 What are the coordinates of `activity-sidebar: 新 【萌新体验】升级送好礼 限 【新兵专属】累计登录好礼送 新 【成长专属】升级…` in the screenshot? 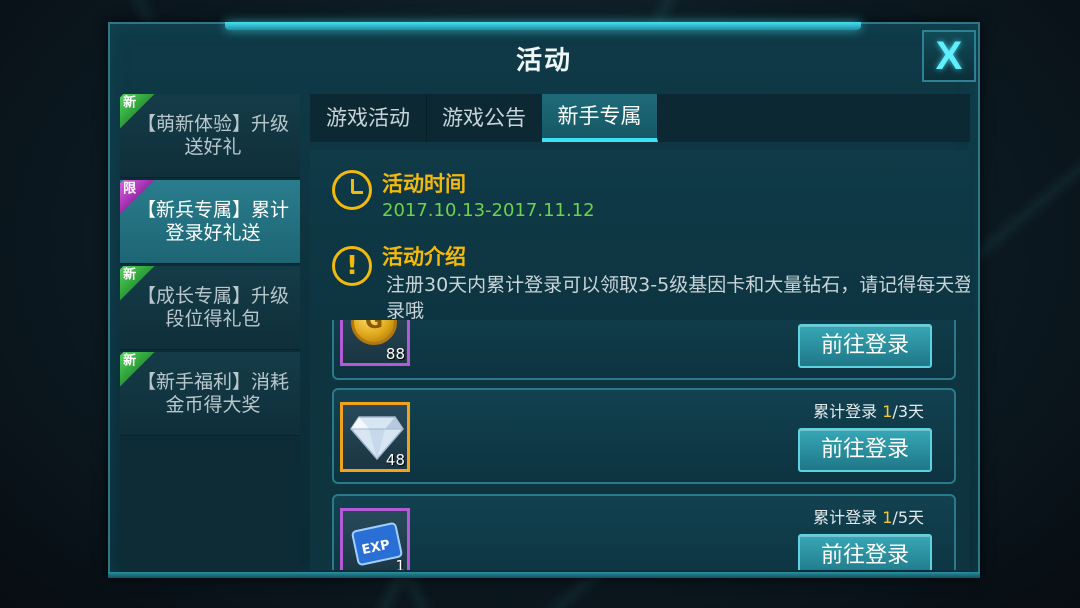 It's located at (210, 333).